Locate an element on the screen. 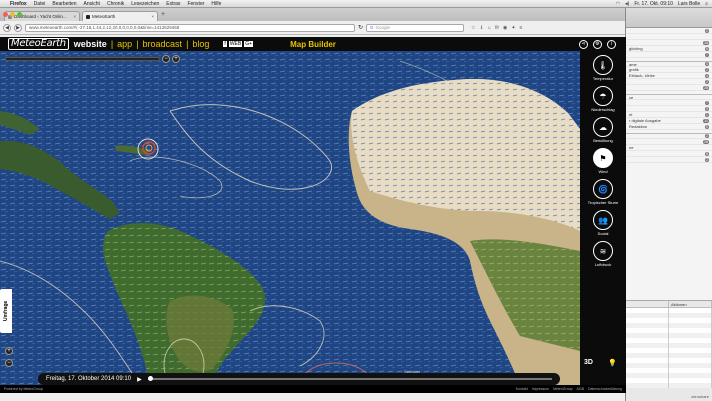 Image resolution: width=712 pixels, height=401 pixels. nav-broadcast: broadcast is located at coordinates (163, 44).